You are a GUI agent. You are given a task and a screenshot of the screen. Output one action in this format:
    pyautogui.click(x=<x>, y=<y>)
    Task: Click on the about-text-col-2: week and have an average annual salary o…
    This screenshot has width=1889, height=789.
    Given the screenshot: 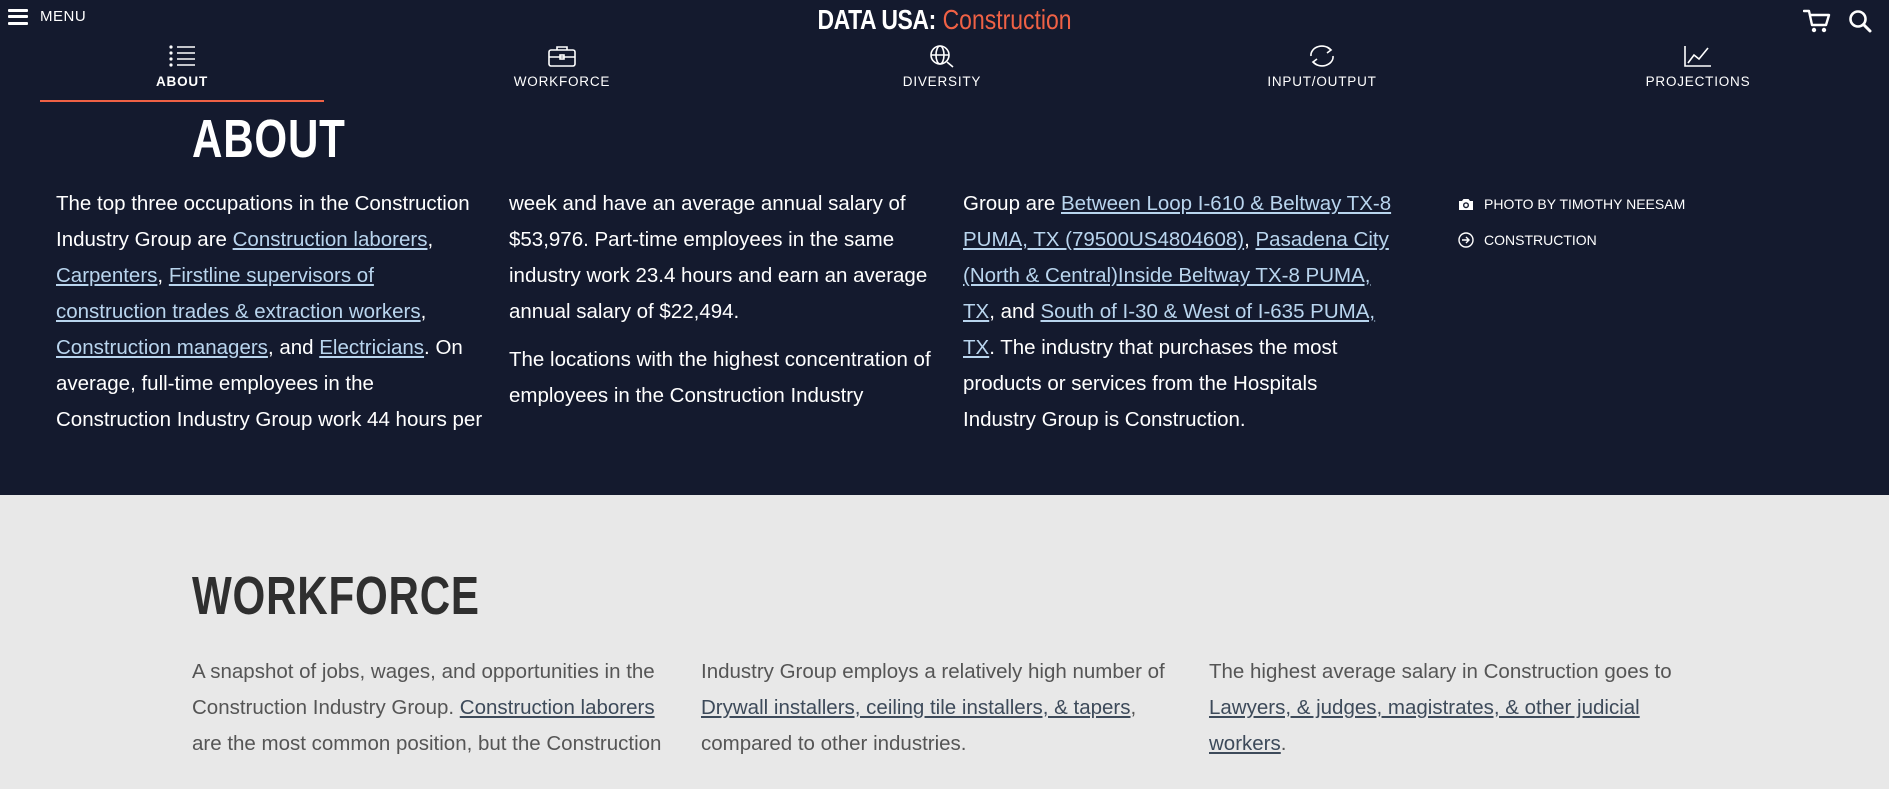 What is the action you would take?
    pyautogui.click(x=724, y=306)
    